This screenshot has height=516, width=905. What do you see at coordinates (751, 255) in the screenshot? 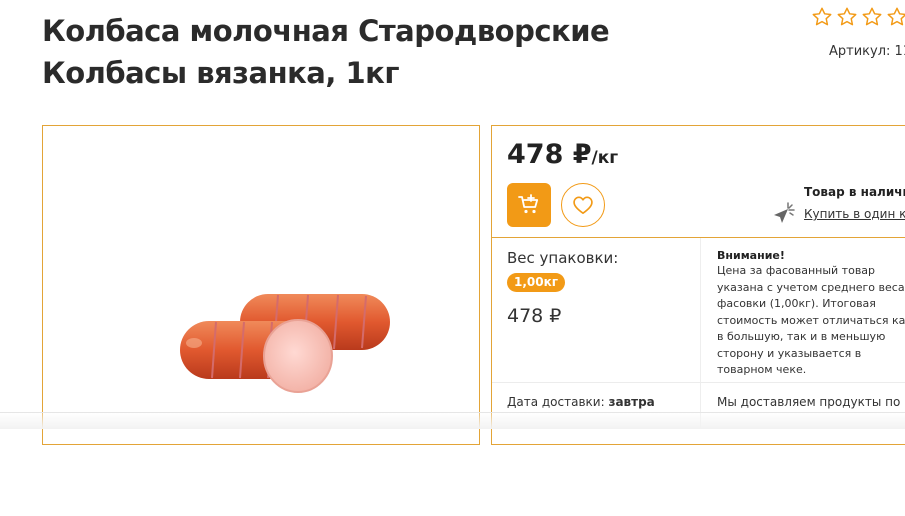
I see `notice-title: Внимание!` at bounding box center [751, 255].